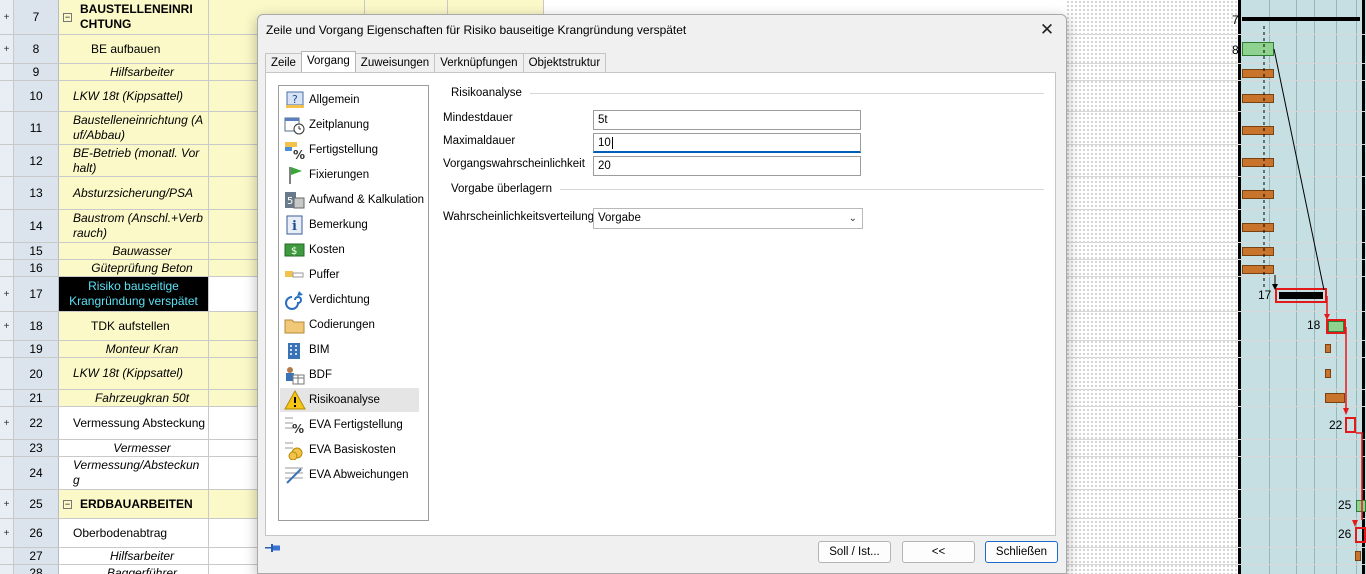 This screenshot has width=1366, height=574. I want to click on task-name: − ERDBAUARBEITEN, so click(134, 504).